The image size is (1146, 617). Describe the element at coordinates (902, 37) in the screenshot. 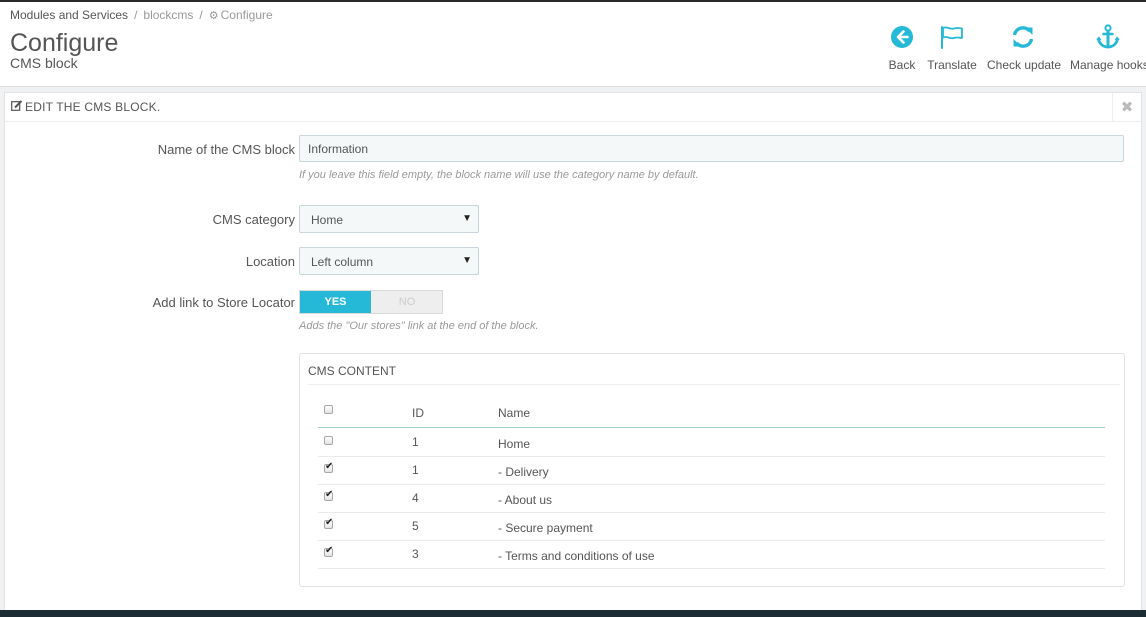

I see `back-arrow-circle-icon` at that location.